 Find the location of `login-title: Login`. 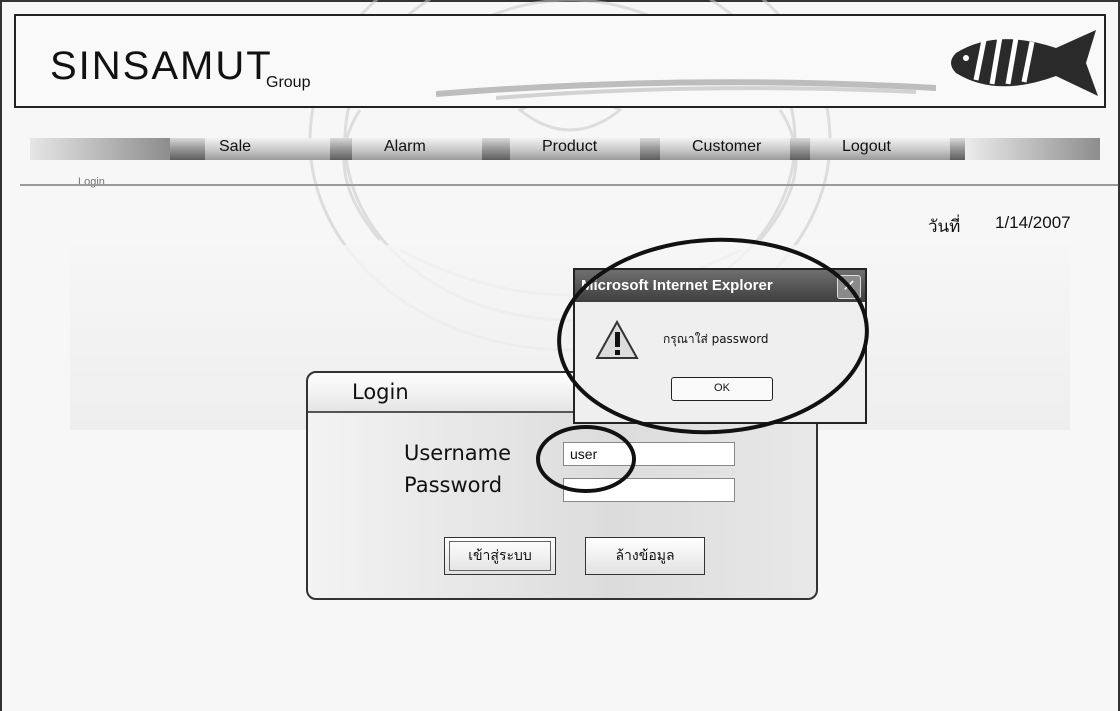

login-title: Login is located at coordinates (380, 392).